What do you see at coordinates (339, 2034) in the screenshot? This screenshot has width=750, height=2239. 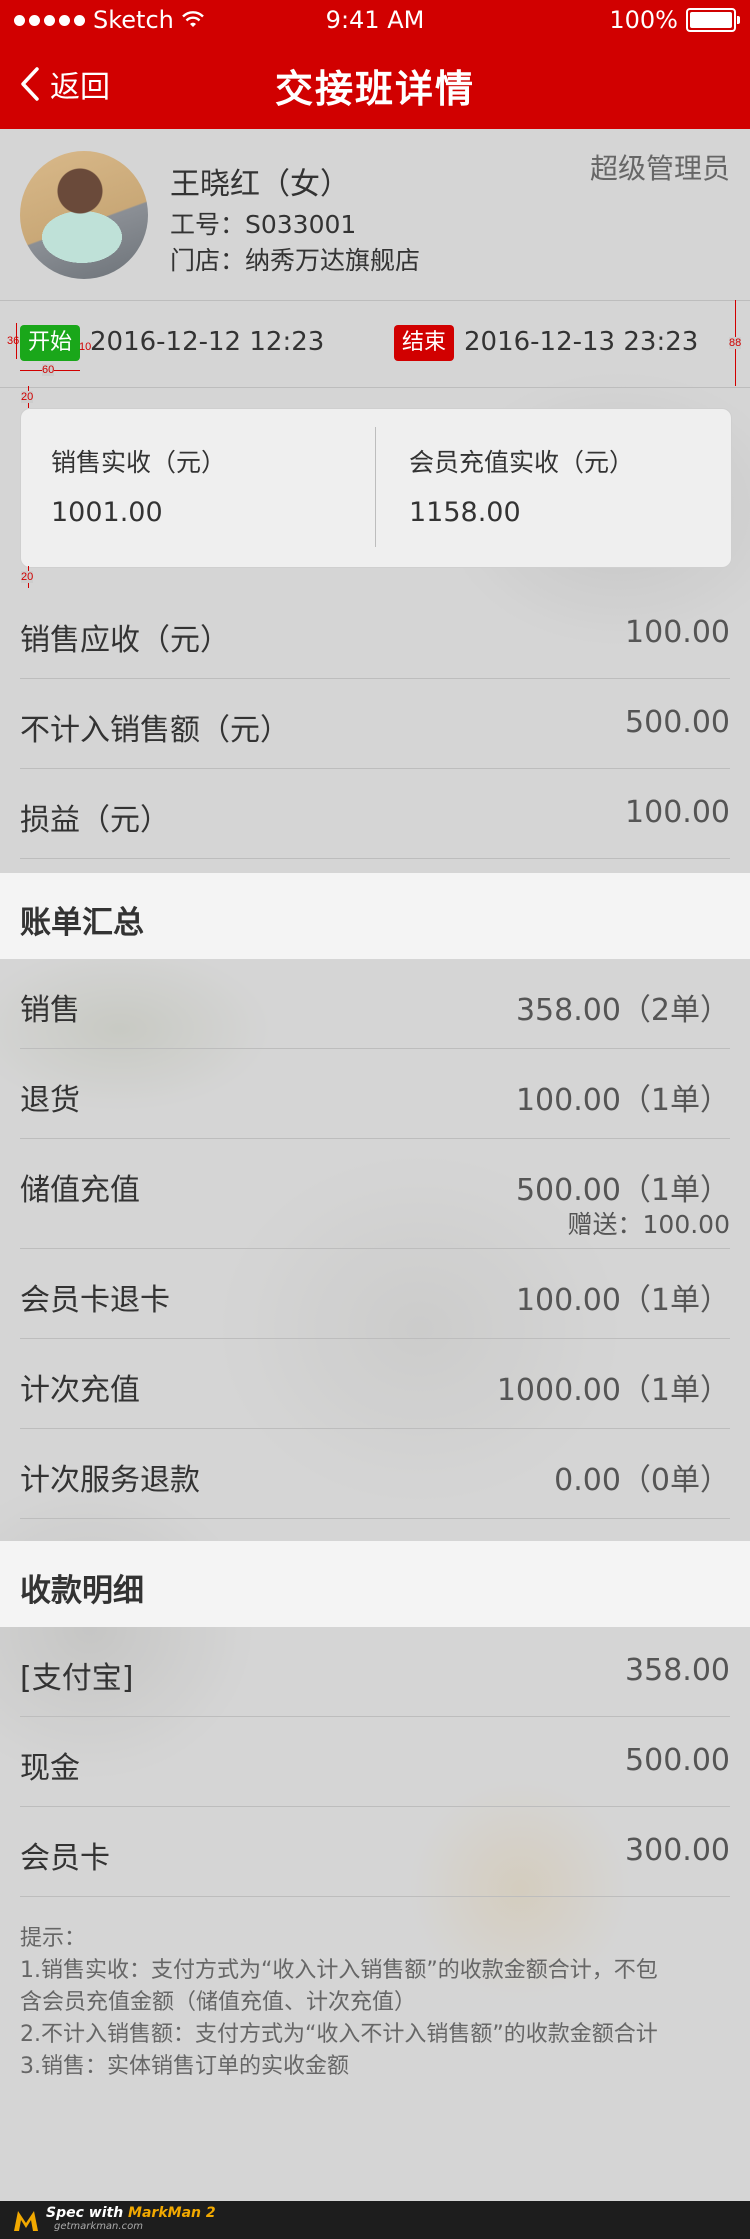 I see `tip-line: 2.不计入销售额：支付方式为“收入不计入销售额”的收款金额合计` at bounding box center [339, 2034].